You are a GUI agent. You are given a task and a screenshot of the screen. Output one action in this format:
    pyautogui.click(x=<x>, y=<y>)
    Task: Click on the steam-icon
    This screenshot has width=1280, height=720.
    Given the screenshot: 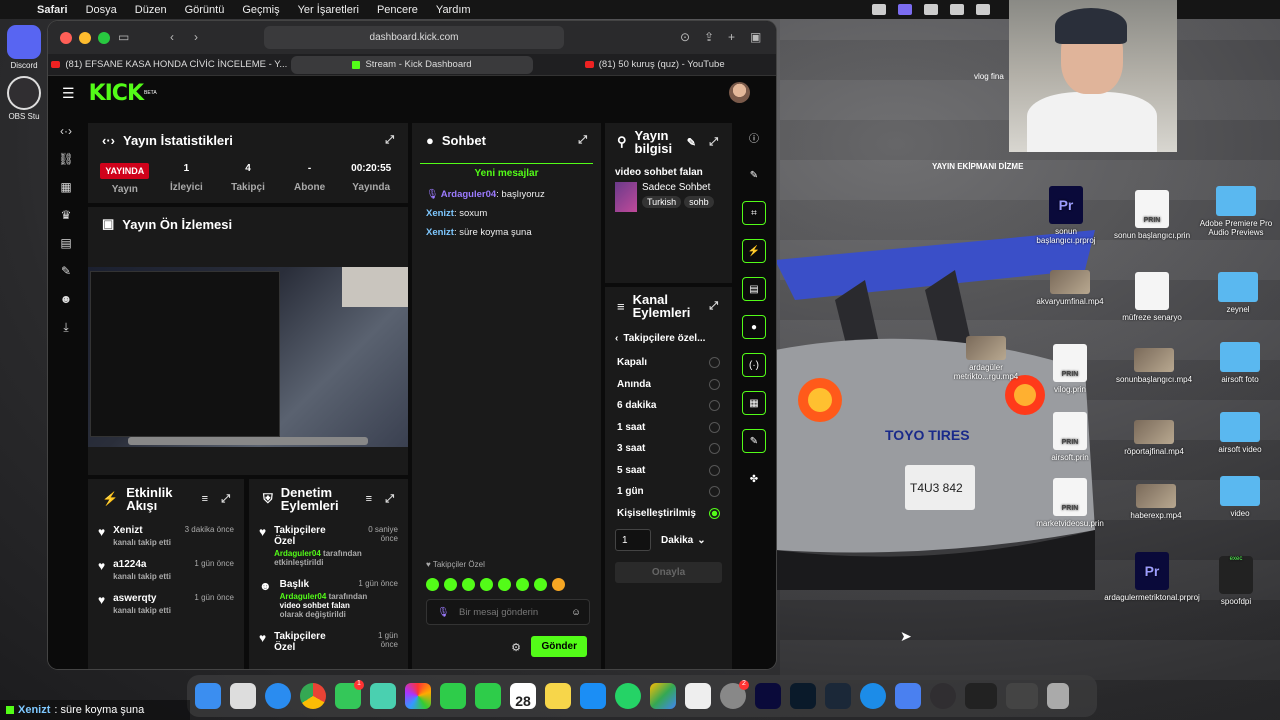 What is the action you would take?
    pyautogui.click(x=838, y=696)
    